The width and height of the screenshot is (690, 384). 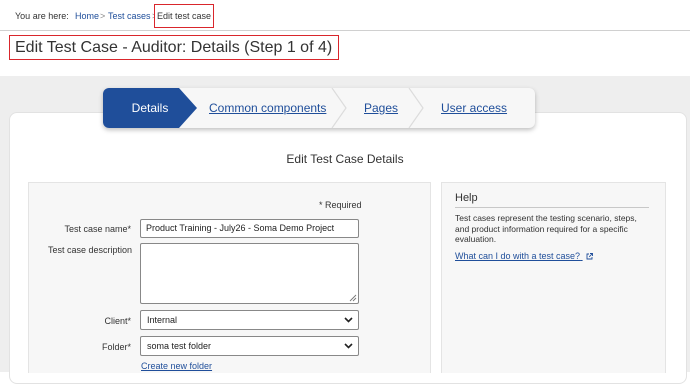 What do you see at coordinates (267, 108) in the screenshot?
I see `step-common-components: Common components` at bounding box center [267, 108].